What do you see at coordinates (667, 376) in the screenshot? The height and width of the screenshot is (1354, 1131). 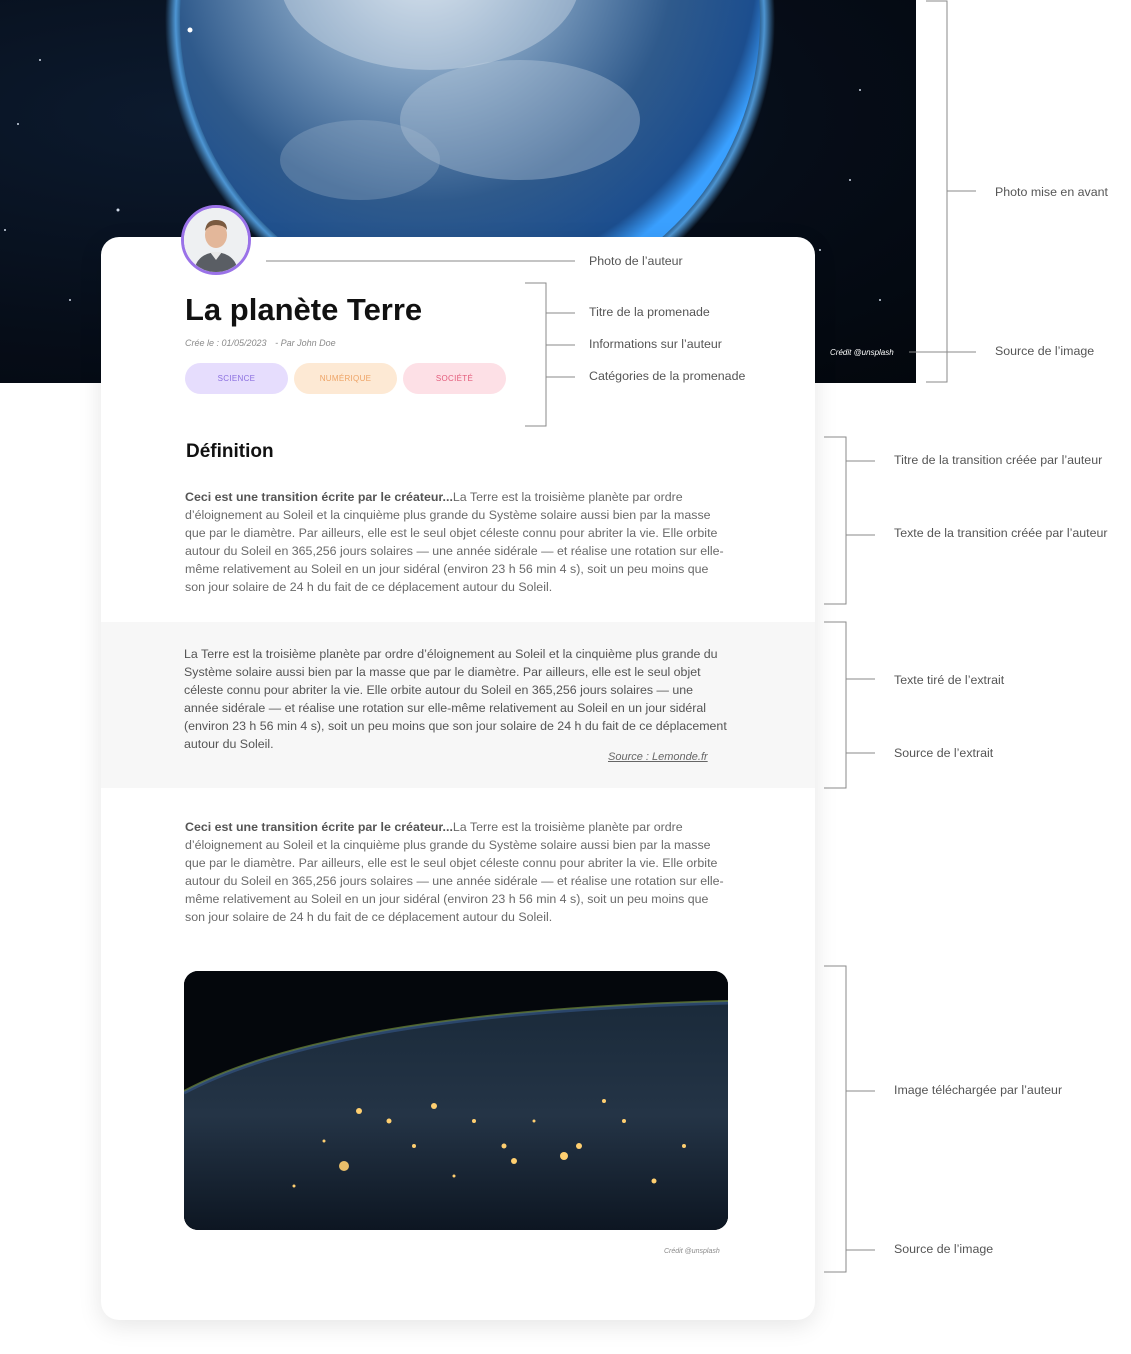 I see `annotation-walk-categories: Catégories de la promenade` at bounding box center [667, 376].